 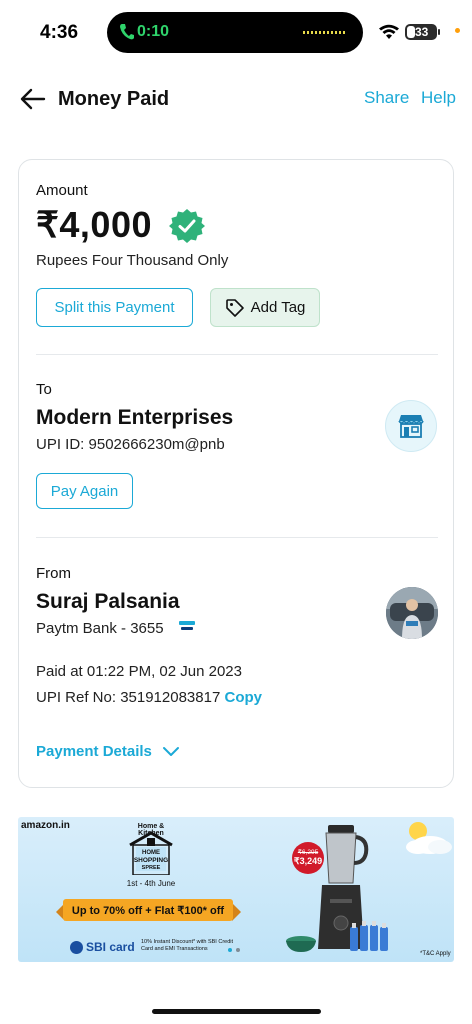 What do you see at coordinates (389, 31) in the screenshot?
I see `wifi-icon` at bounding box center [389, 31].